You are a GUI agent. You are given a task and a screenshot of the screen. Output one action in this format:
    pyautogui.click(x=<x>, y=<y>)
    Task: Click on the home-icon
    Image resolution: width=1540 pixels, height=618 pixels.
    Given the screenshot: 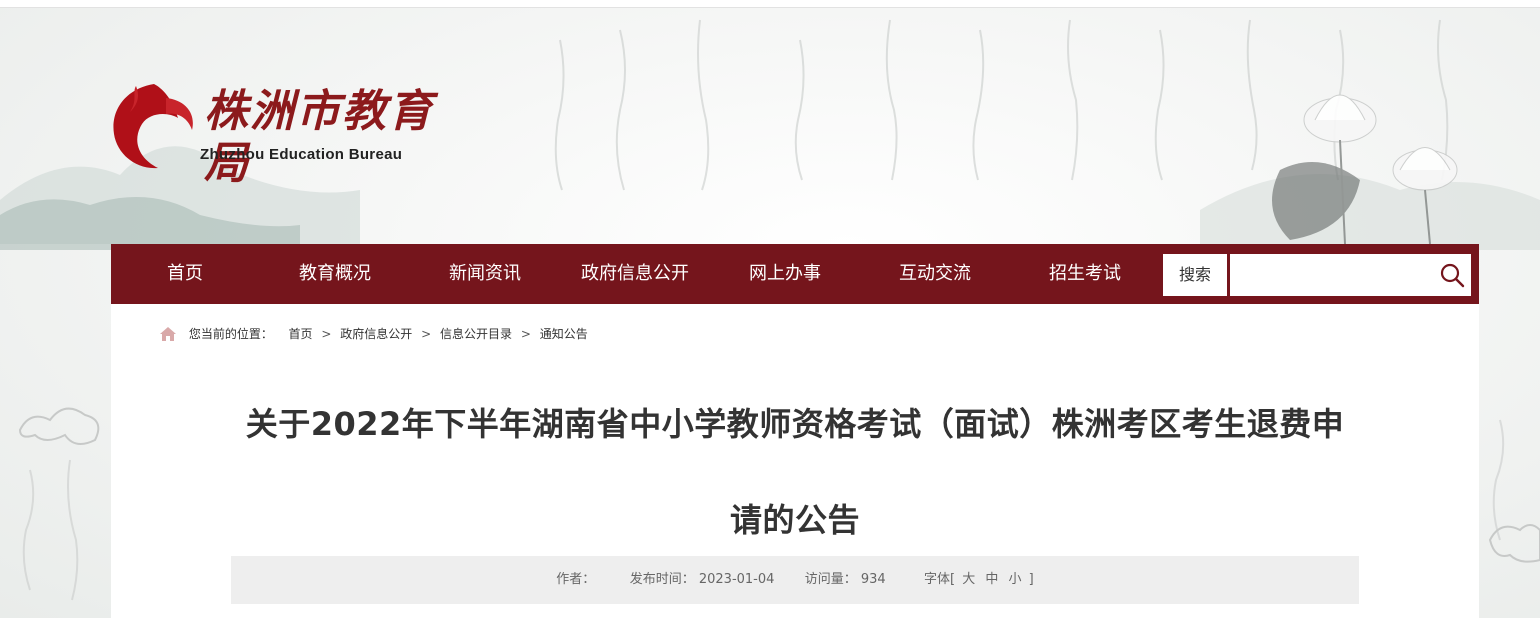 What is the action you would take?
    pyautogui.click(x=168, y=334)
    